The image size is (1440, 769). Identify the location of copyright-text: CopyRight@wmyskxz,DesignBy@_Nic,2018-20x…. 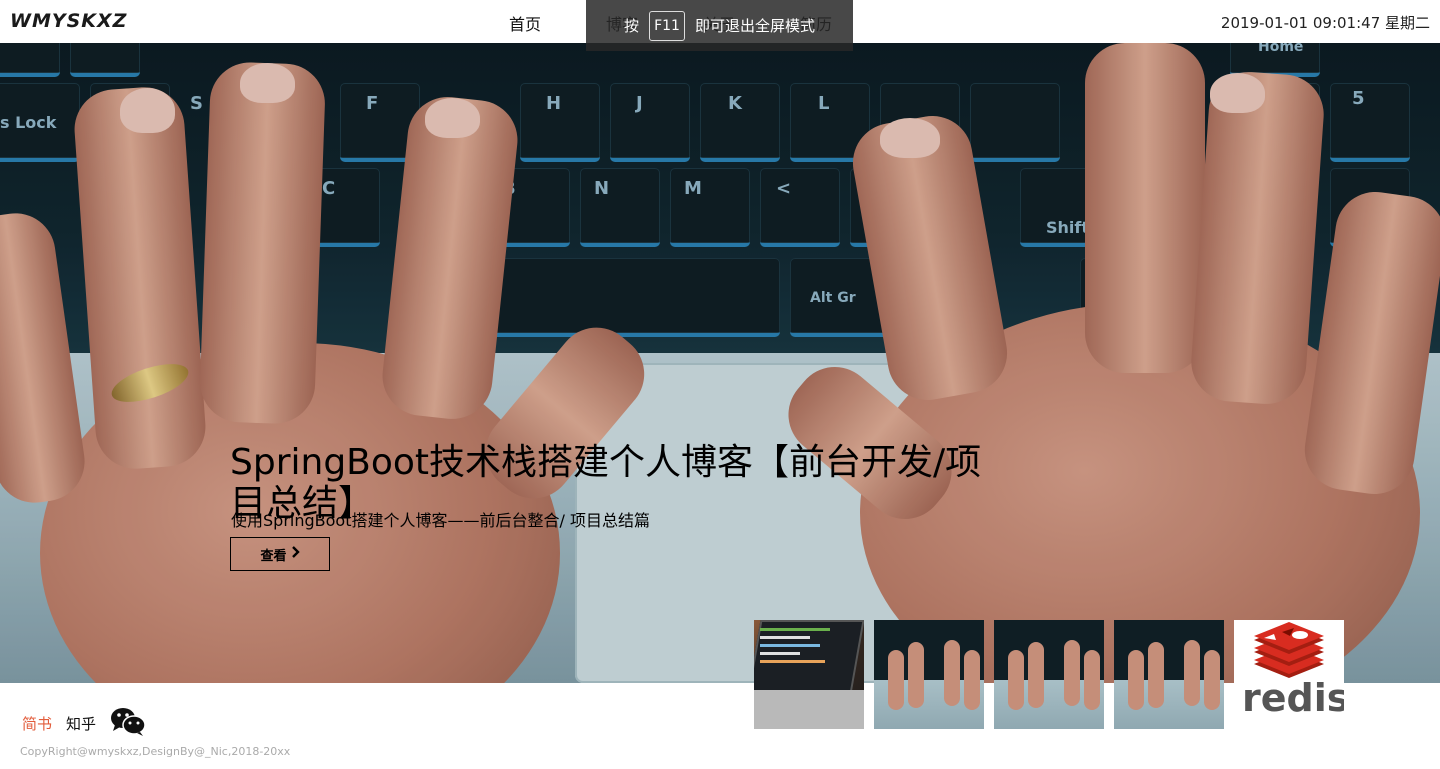
(155, 751).